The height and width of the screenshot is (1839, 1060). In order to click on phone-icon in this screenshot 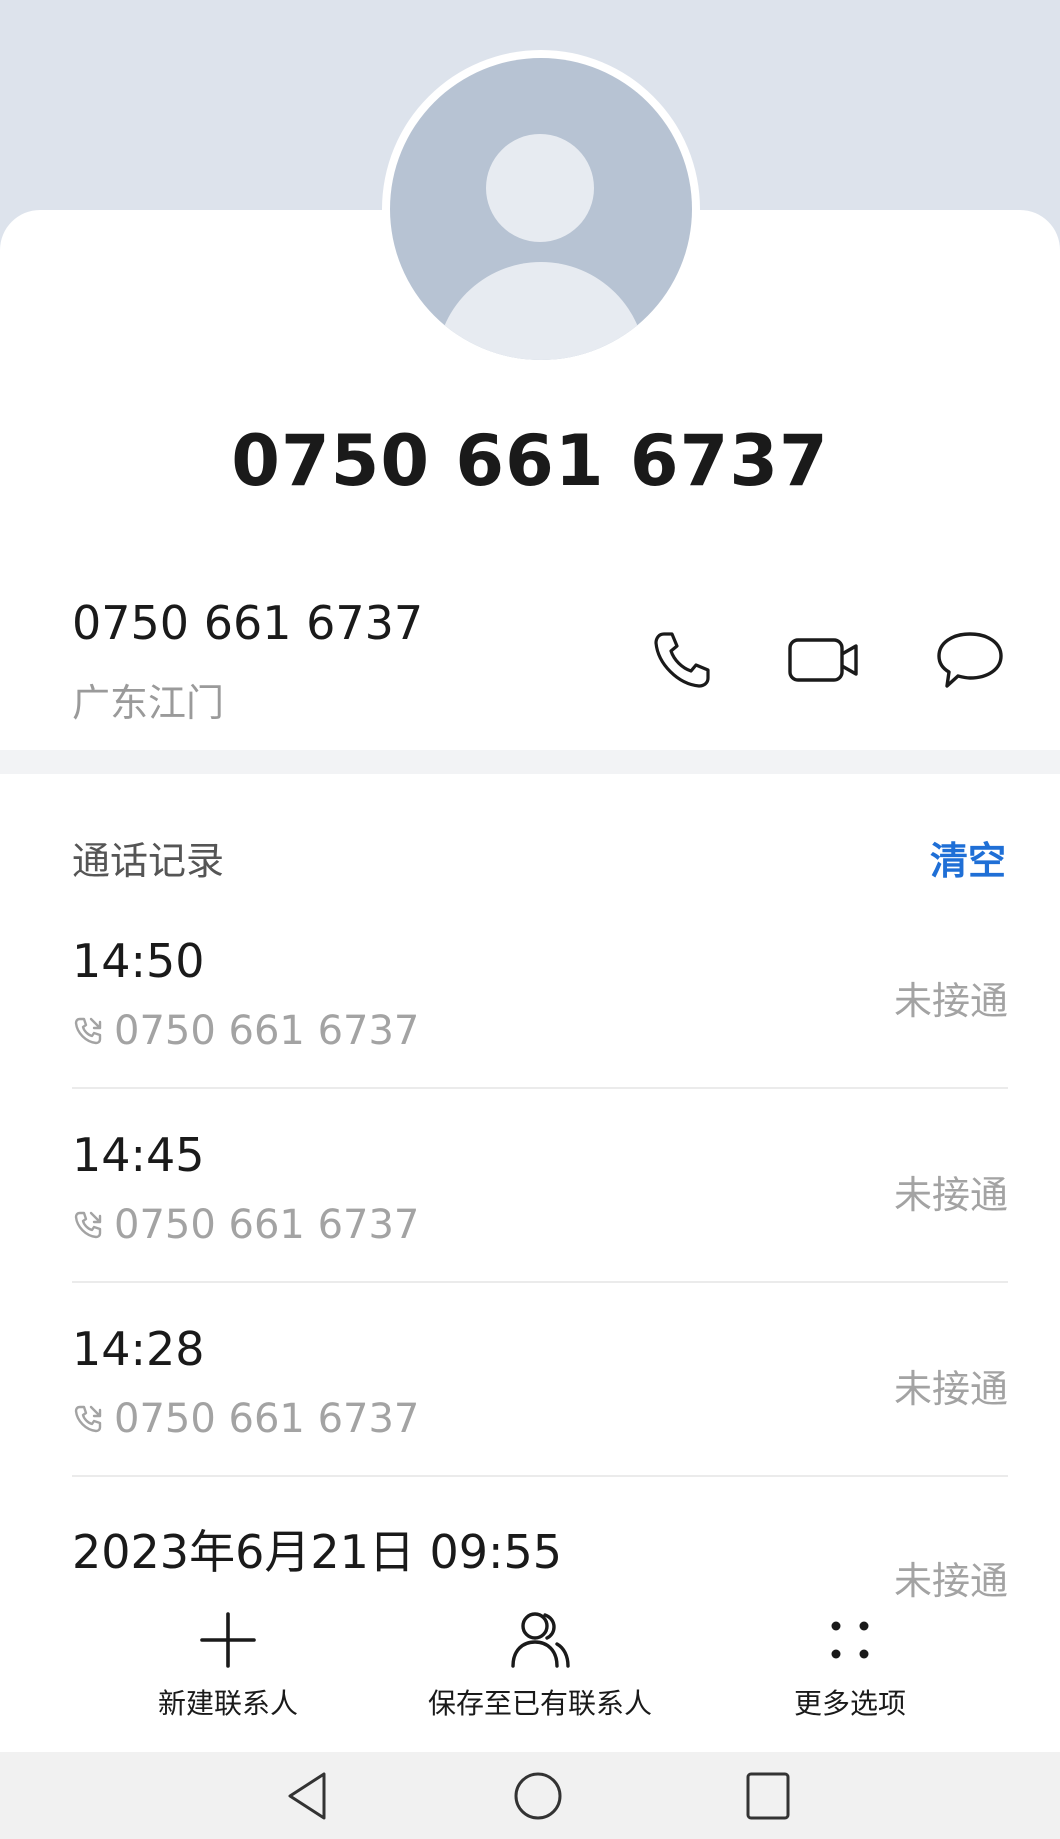, I will do `click(682, 660)`.